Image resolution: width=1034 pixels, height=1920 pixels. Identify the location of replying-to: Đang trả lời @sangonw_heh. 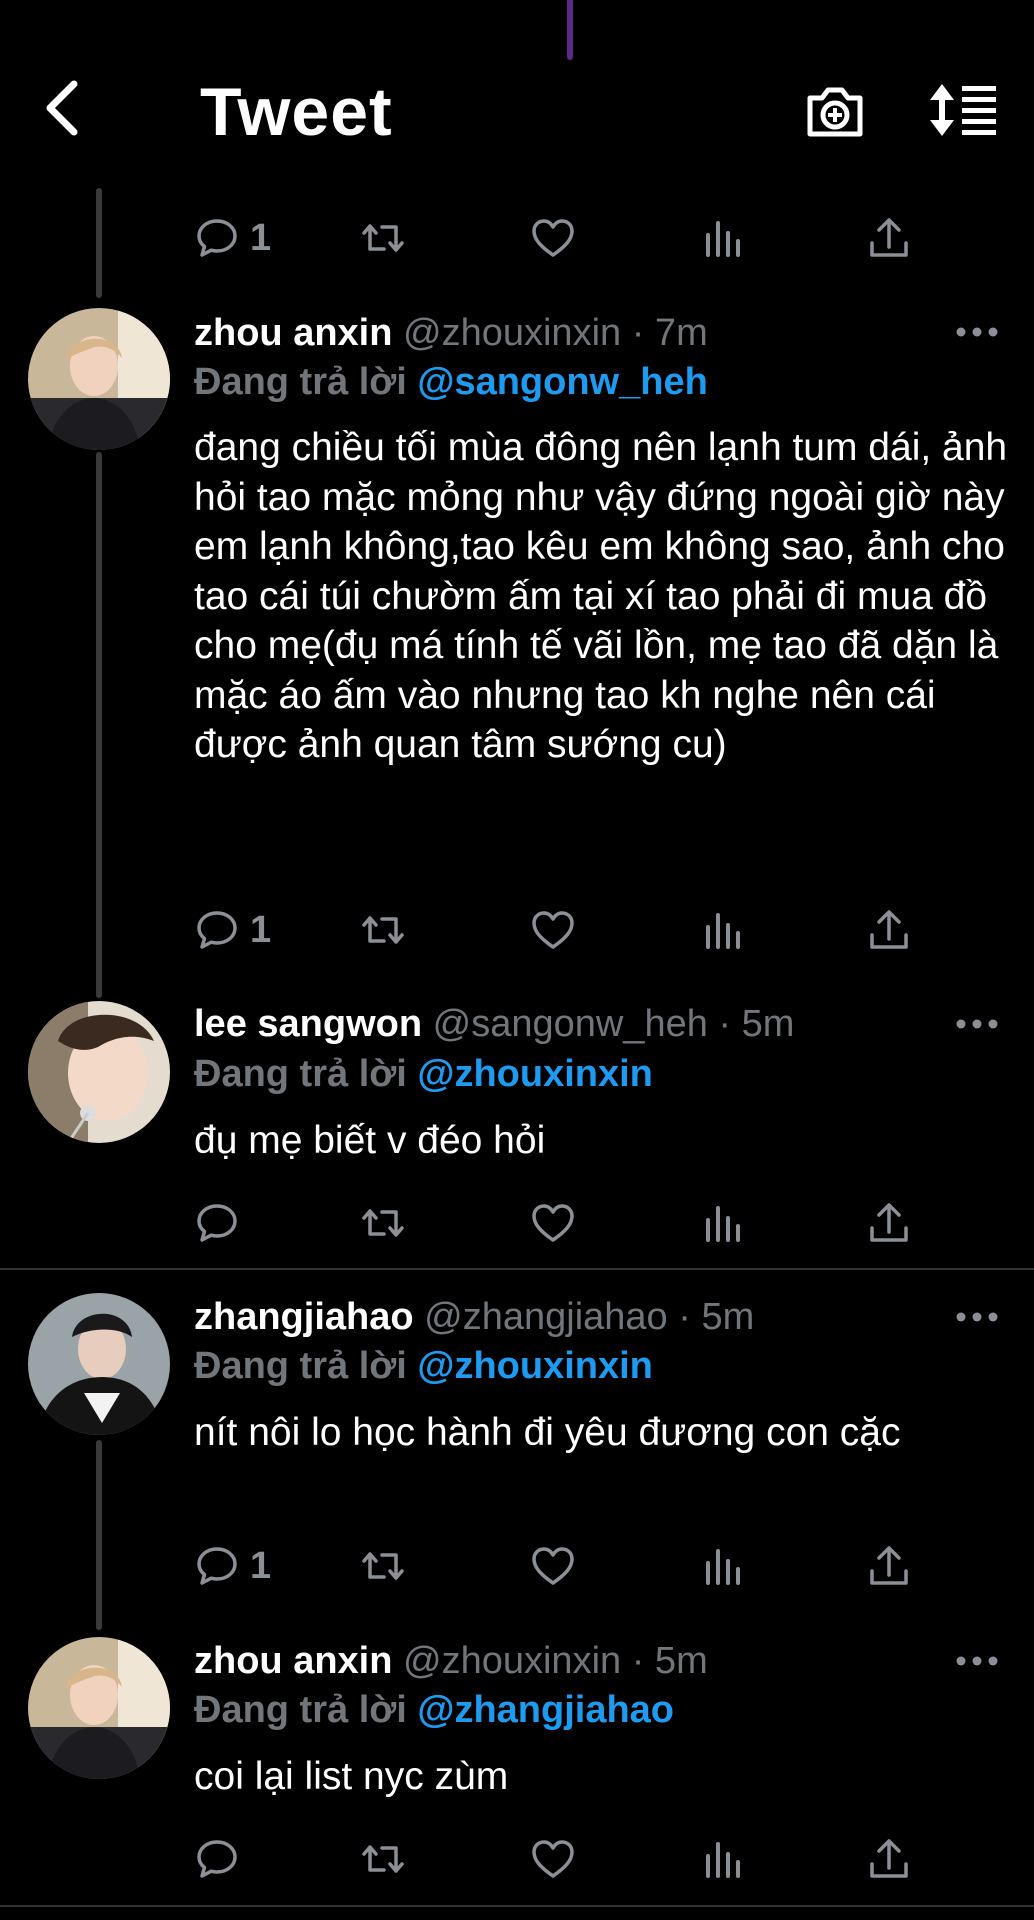
(451, 382).